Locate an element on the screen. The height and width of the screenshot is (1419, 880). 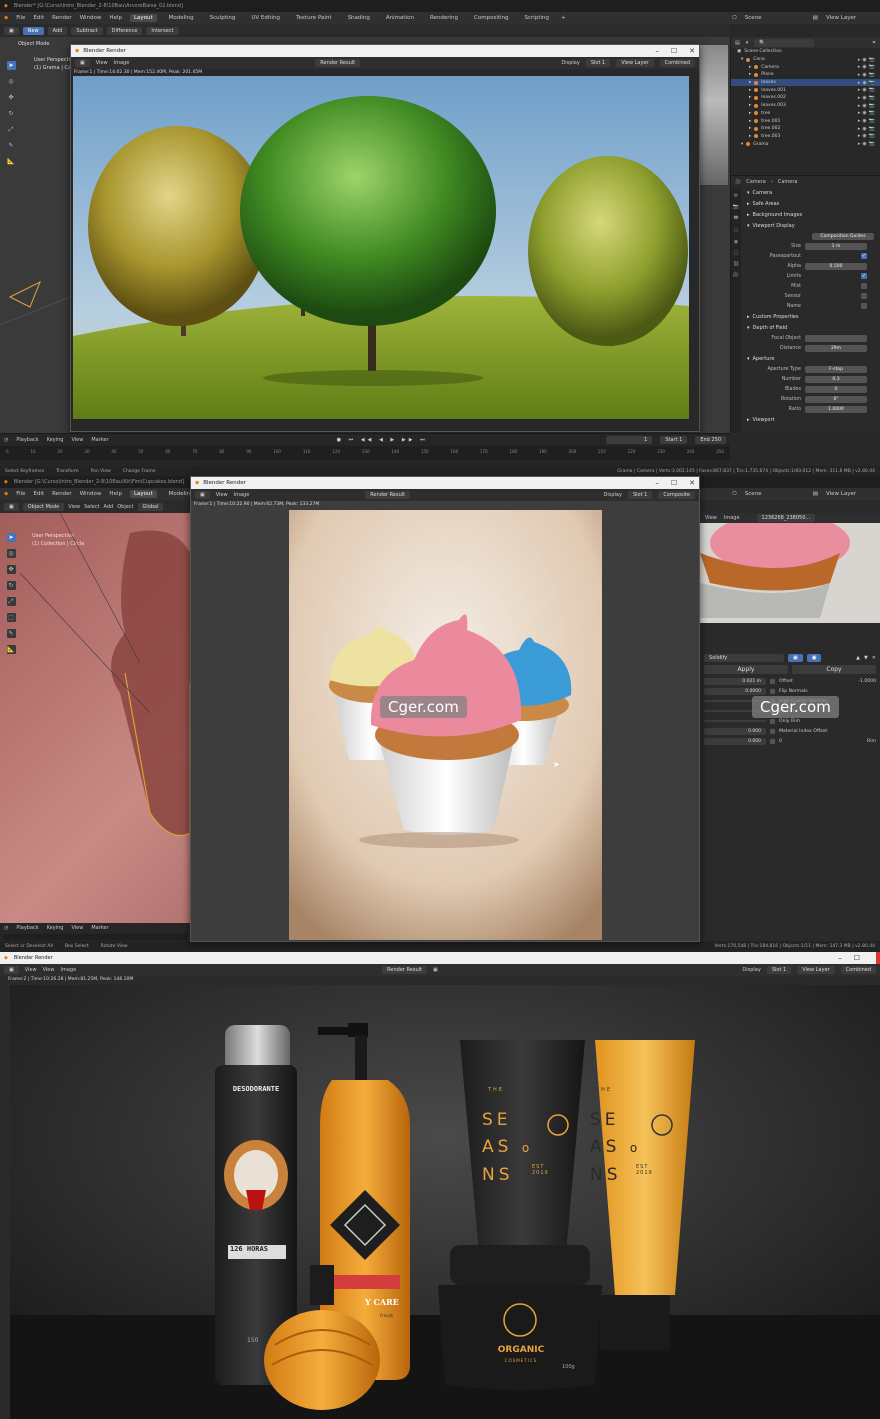
menu-image: Image is located at coordinates (68, 970).